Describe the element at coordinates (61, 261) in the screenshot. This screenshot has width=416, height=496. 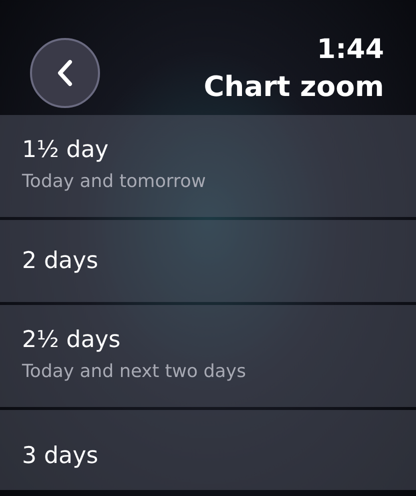
I see `option-label: 2 days` at that location.